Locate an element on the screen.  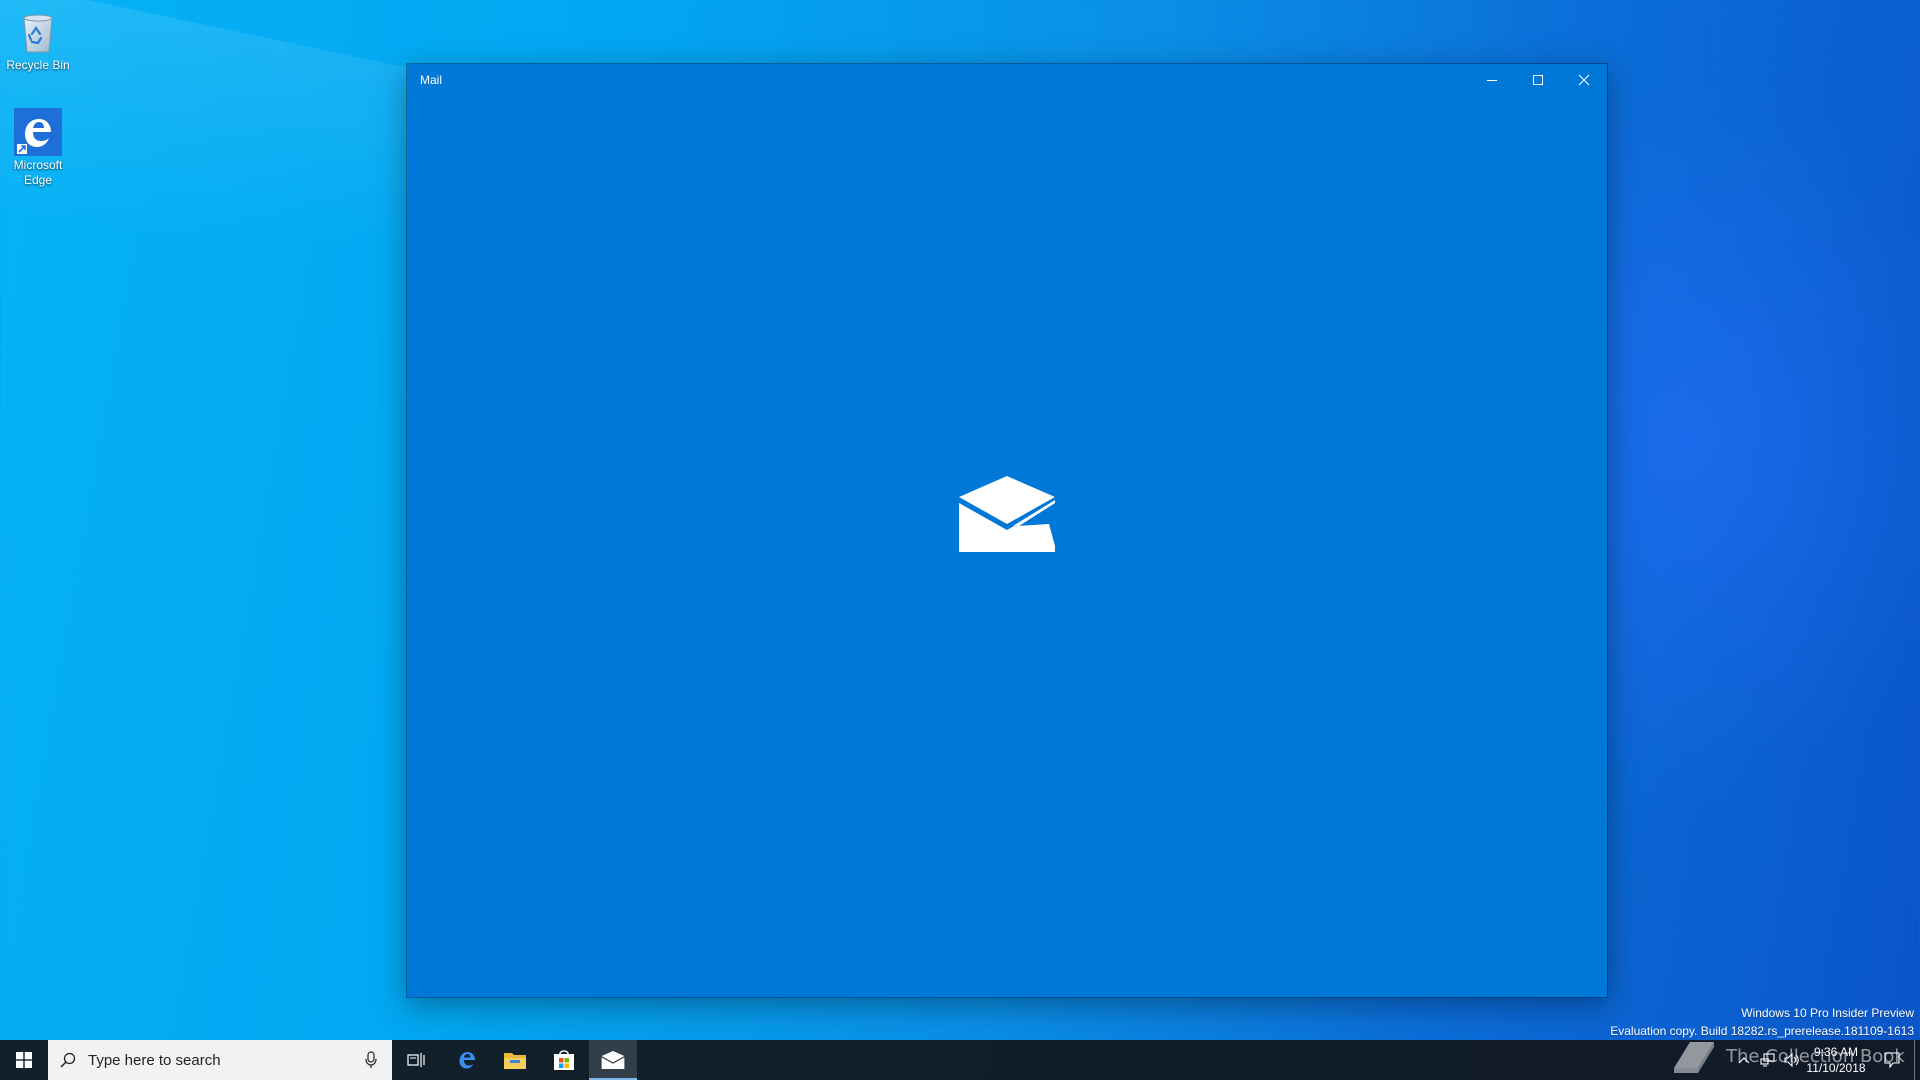
desktop-icon-label: Recycle Bin is located at coordinates (38, 65).